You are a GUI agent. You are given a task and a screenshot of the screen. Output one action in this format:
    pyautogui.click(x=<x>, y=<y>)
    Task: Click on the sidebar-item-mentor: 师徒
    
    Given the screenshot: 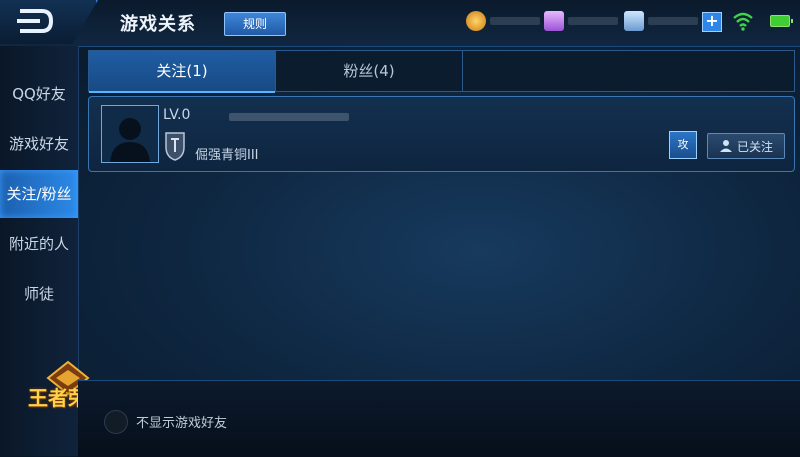 What is the action you would take?
    pyautogui.click(x=39, y=294)
    